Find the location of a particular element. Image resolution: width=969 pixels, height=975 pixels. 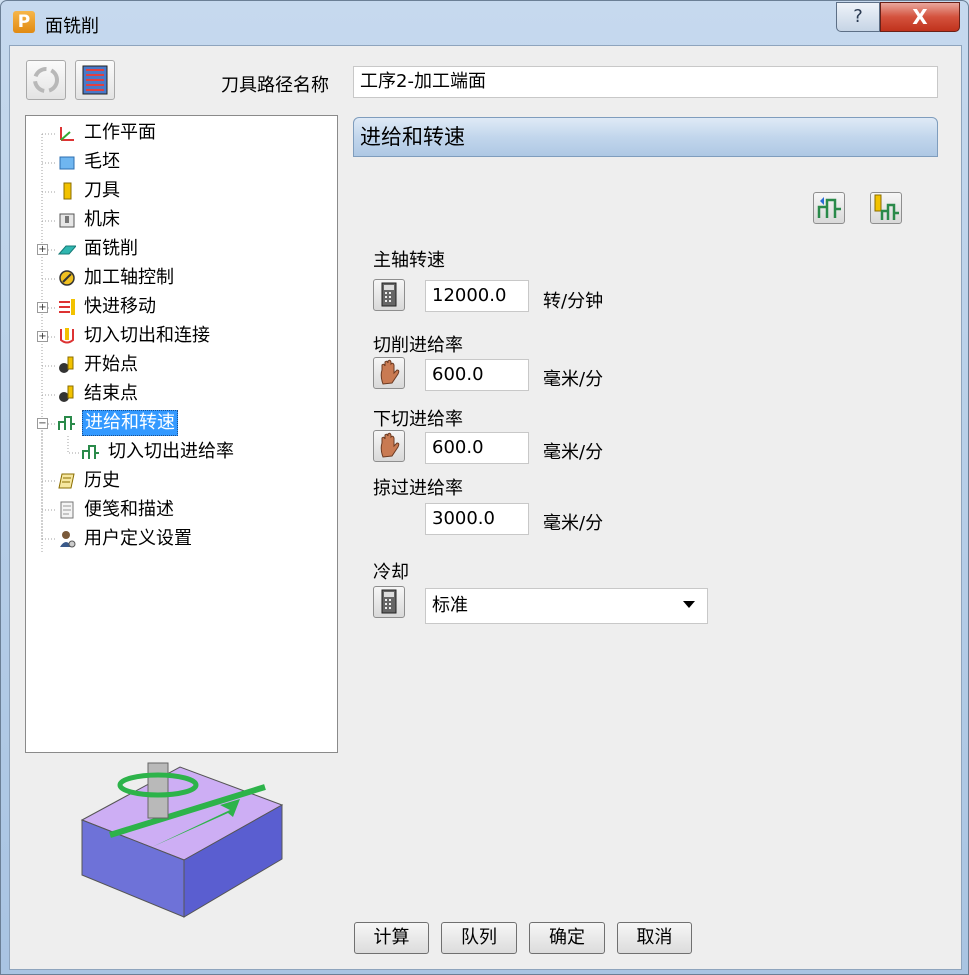

user-settings-icon is located at coordinates (68, 539).